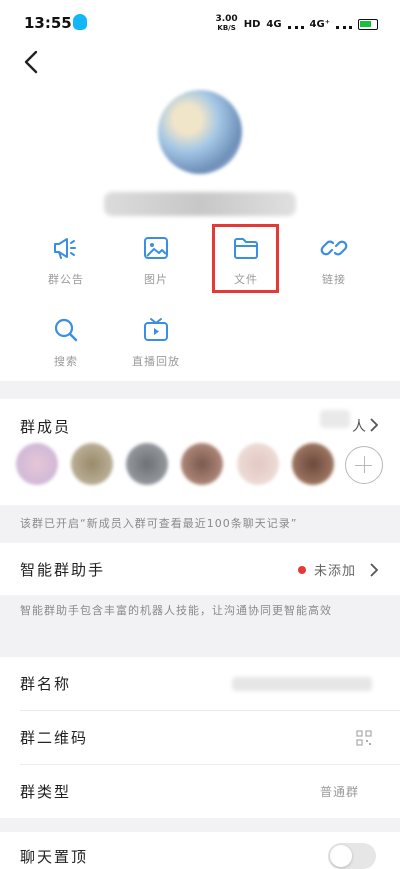 This screenshot has height=869, width=400. I want to click on assistant-status: 未添加, so click(335, 571).